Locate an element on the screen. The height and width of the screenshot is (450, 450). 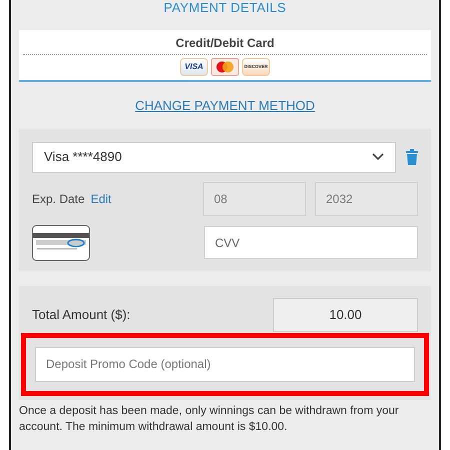
total-amount-label: Total Amount ($): is located at coordinates (81, 315).